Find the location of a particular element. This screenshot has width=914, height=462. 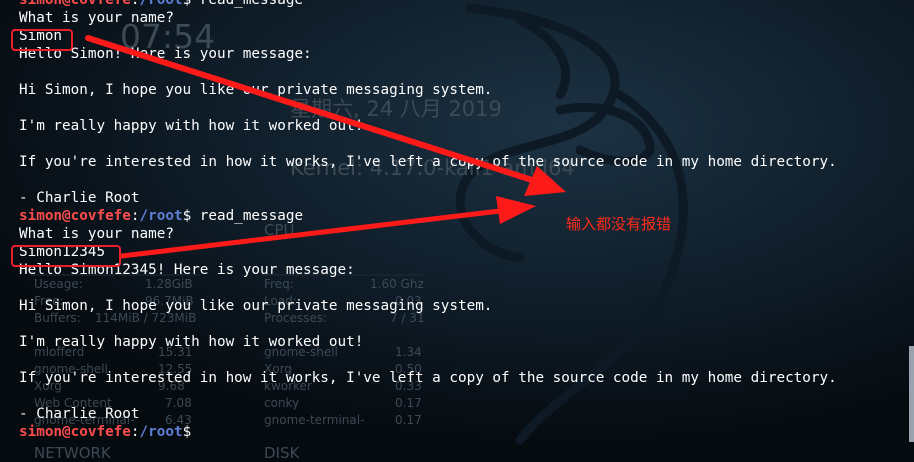

annotation-text: 输入都没有报错 is located at coordinates (619, 224).